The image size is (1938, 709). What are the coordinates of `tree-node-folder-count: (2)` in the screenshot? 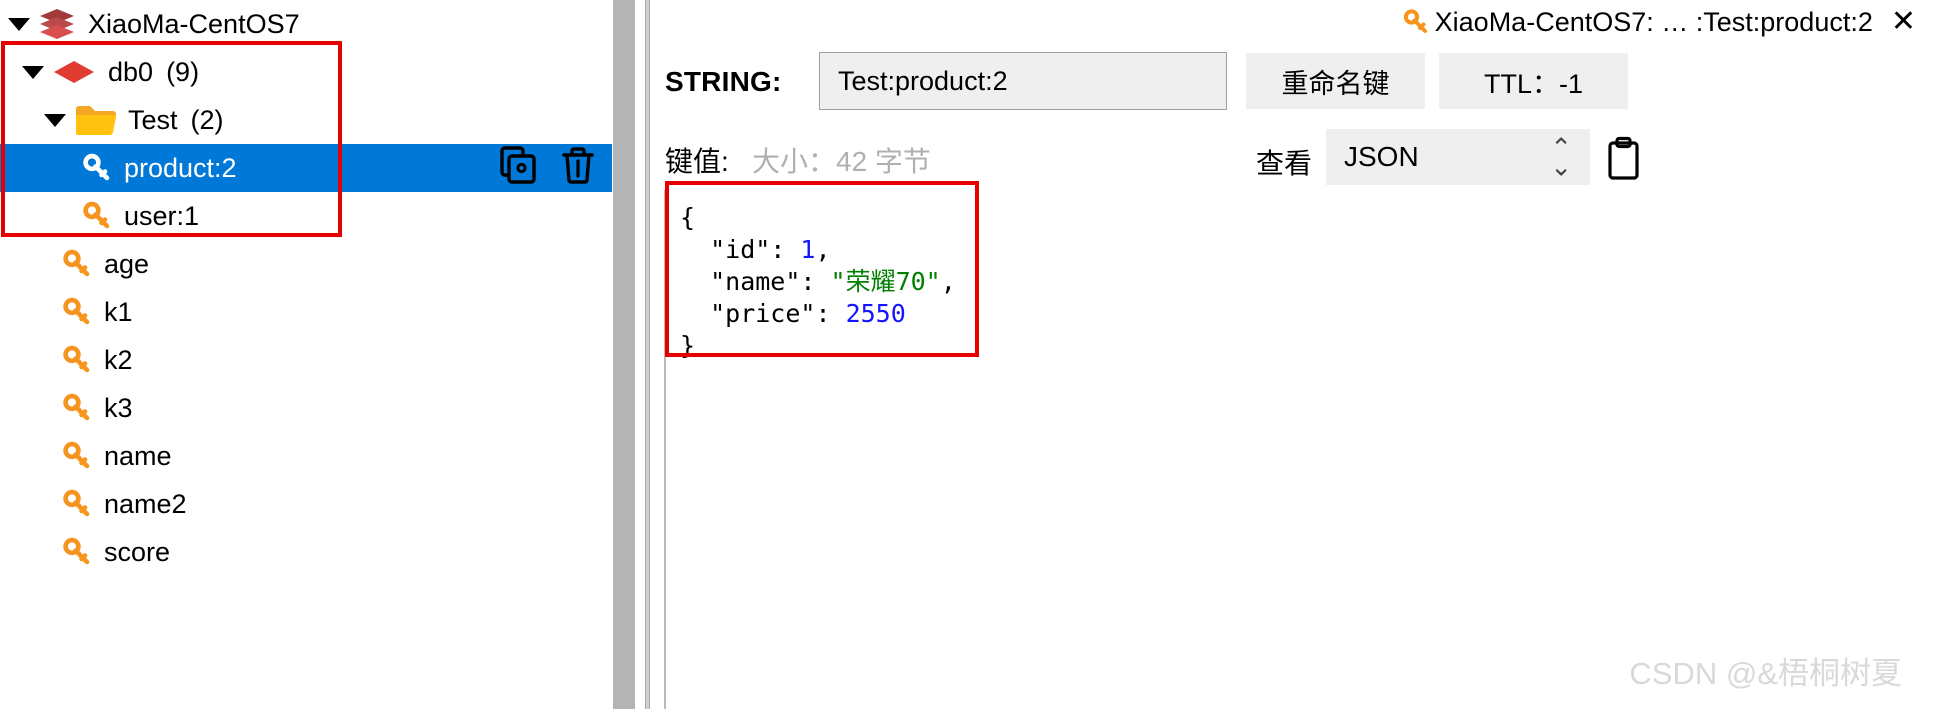 It's located at (207, 119).